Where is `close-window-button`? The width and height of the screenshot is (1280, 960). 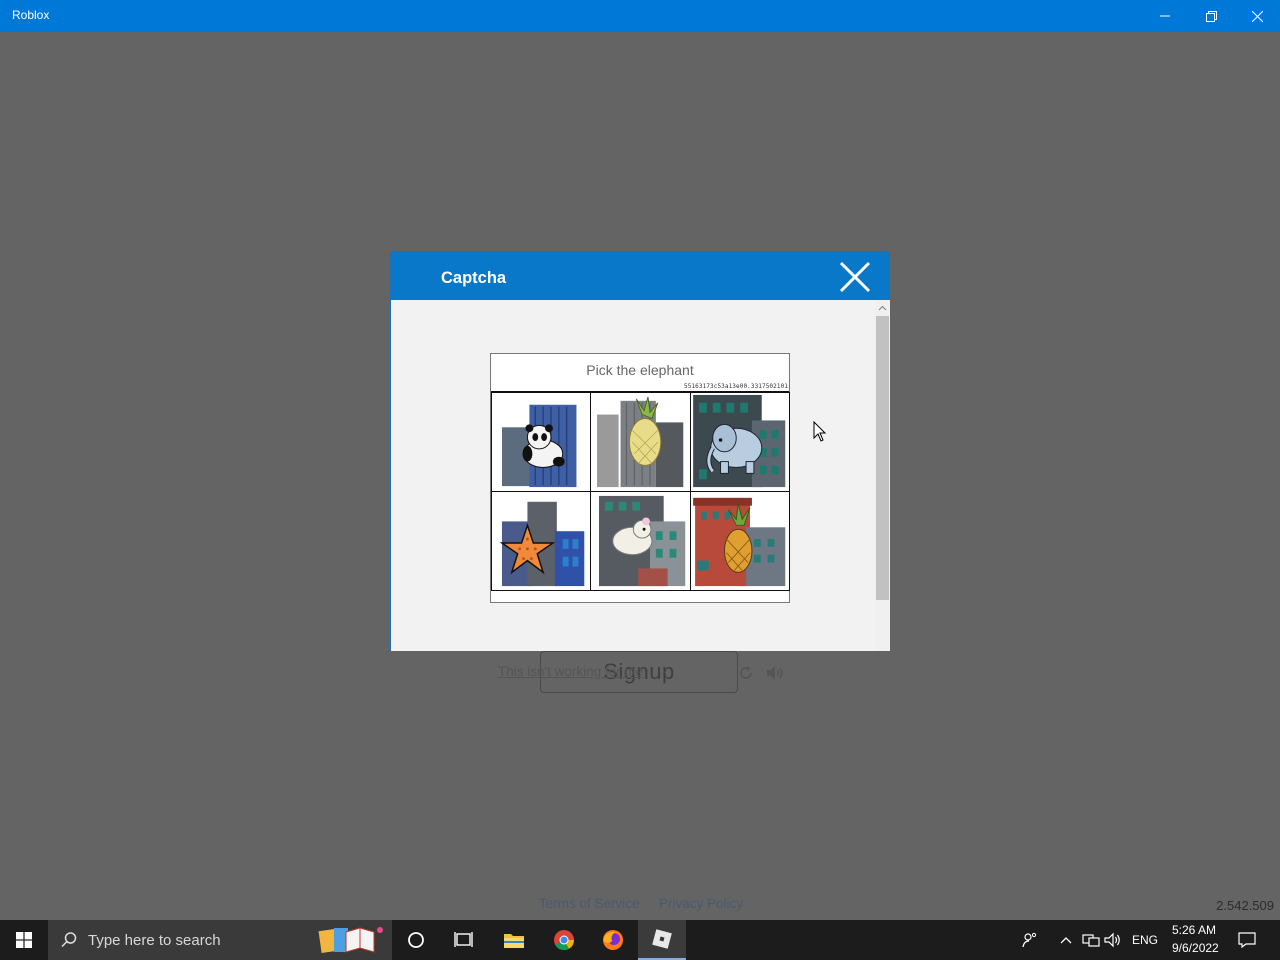
close-window-button is located at coordinates (1257, 16).